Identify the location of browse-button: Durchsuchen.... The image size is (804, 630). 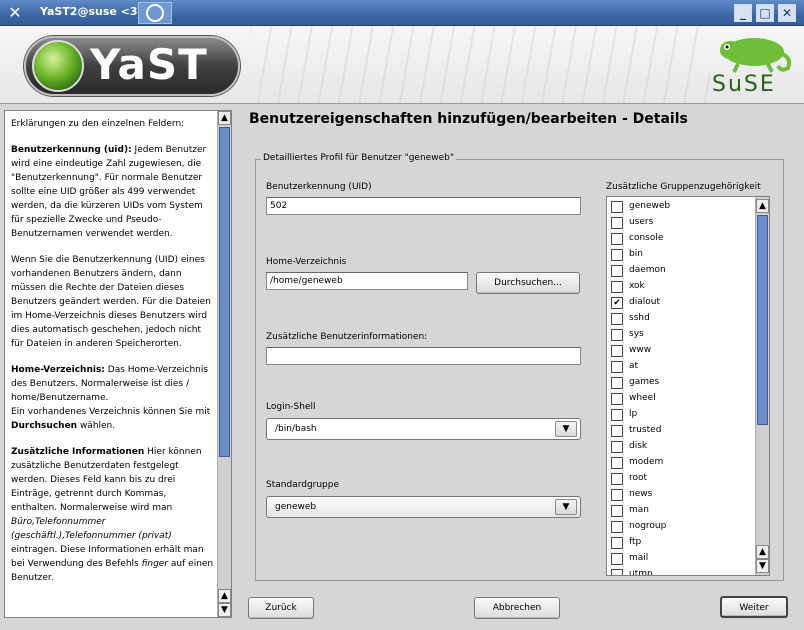
(528, 283).